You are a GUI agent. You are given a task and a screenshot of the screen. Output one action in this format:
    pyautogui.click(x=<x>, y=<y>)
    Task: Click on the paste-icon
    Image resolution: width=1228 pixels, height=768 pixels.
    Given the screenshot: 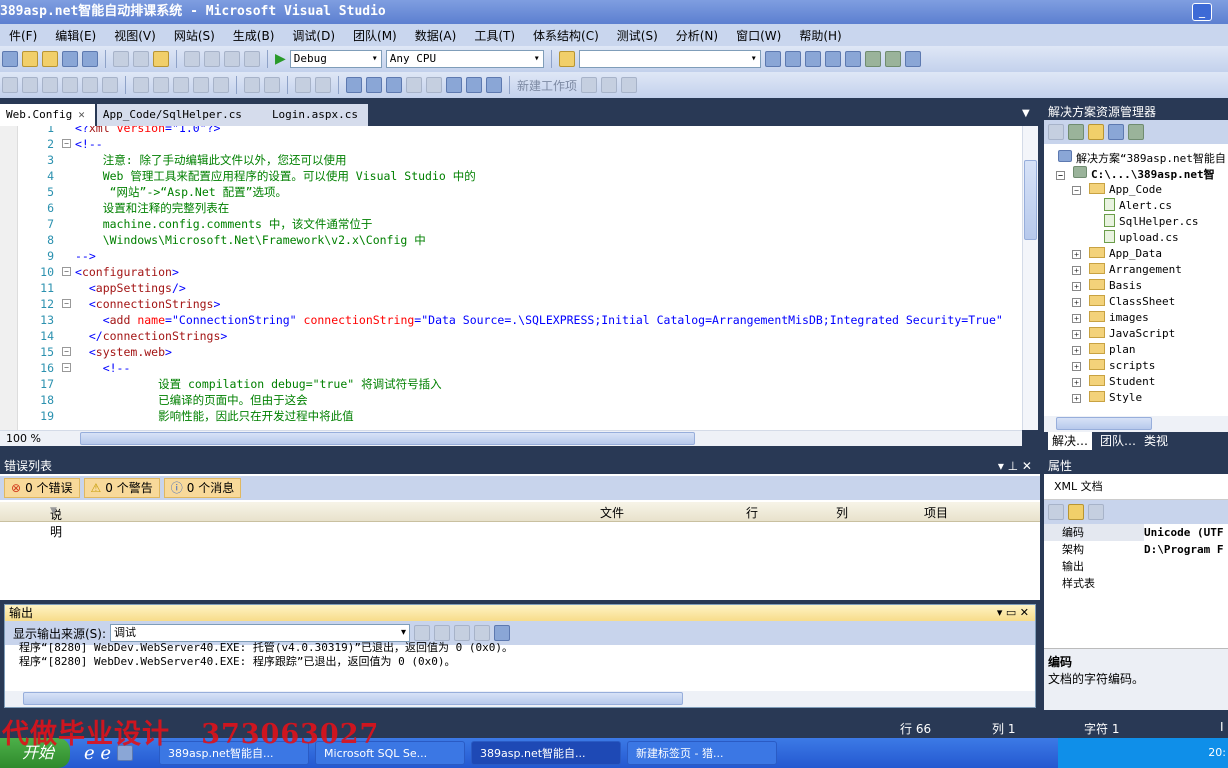 What is the action you would take?
    pyautogui.click(x=161, y=59)
    